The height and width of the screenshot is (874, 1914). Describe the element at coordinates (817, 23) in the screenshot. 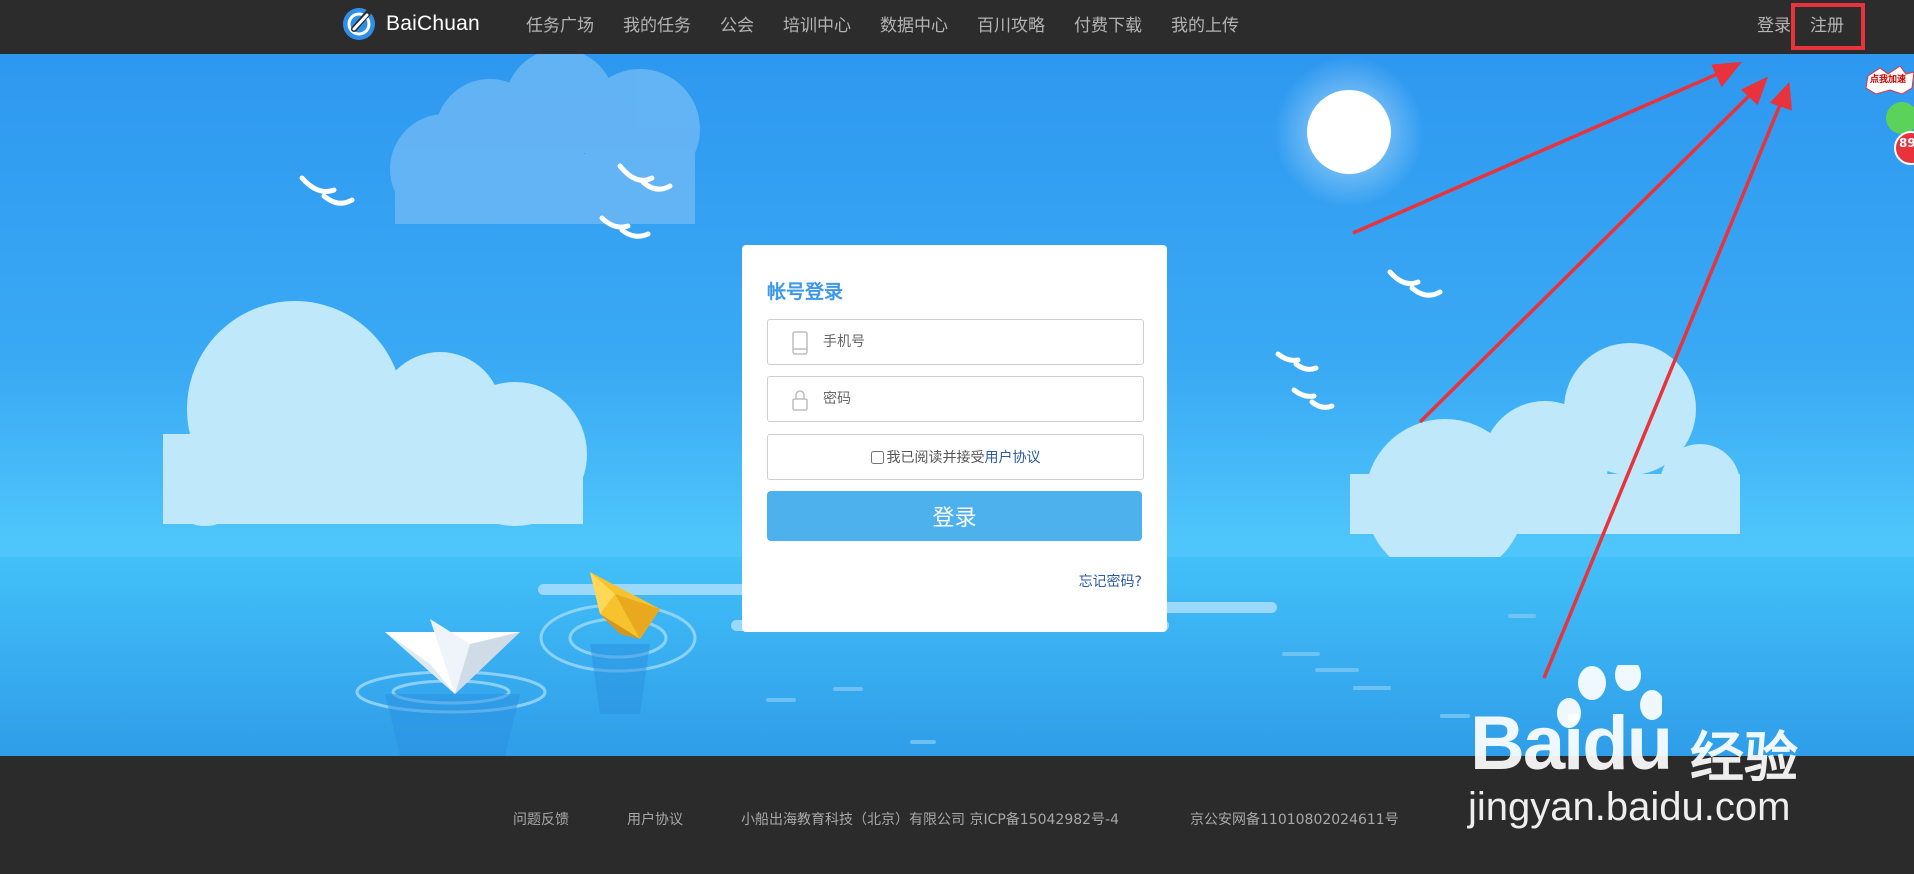

I see `nav-training: 培训中心` at that location.